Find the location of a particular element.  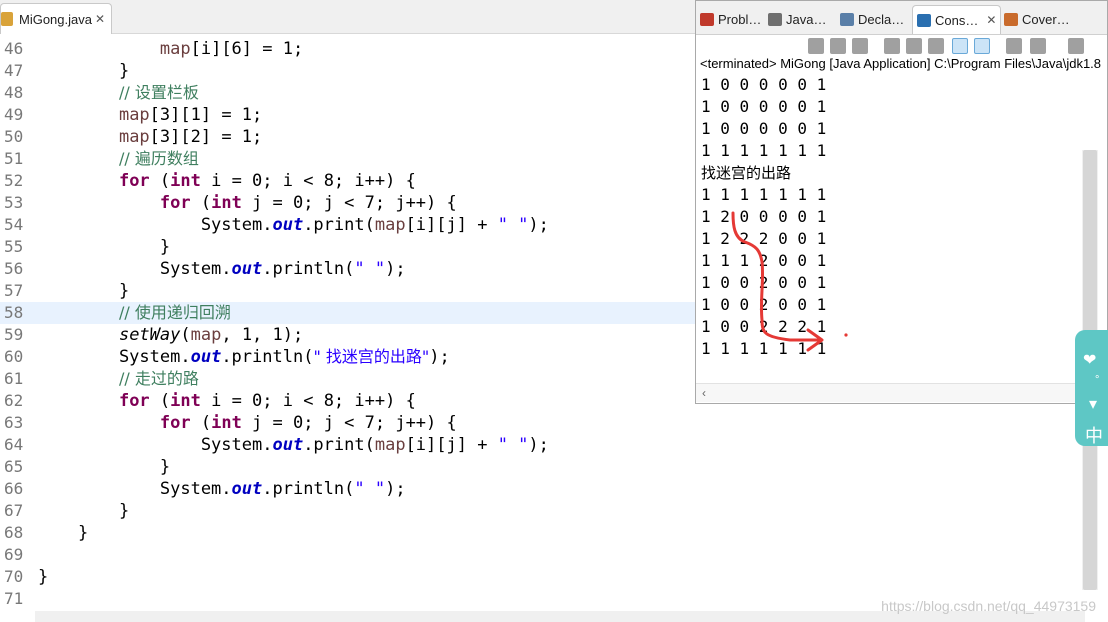

line-number: 49 is located at coordinates (14, 114).